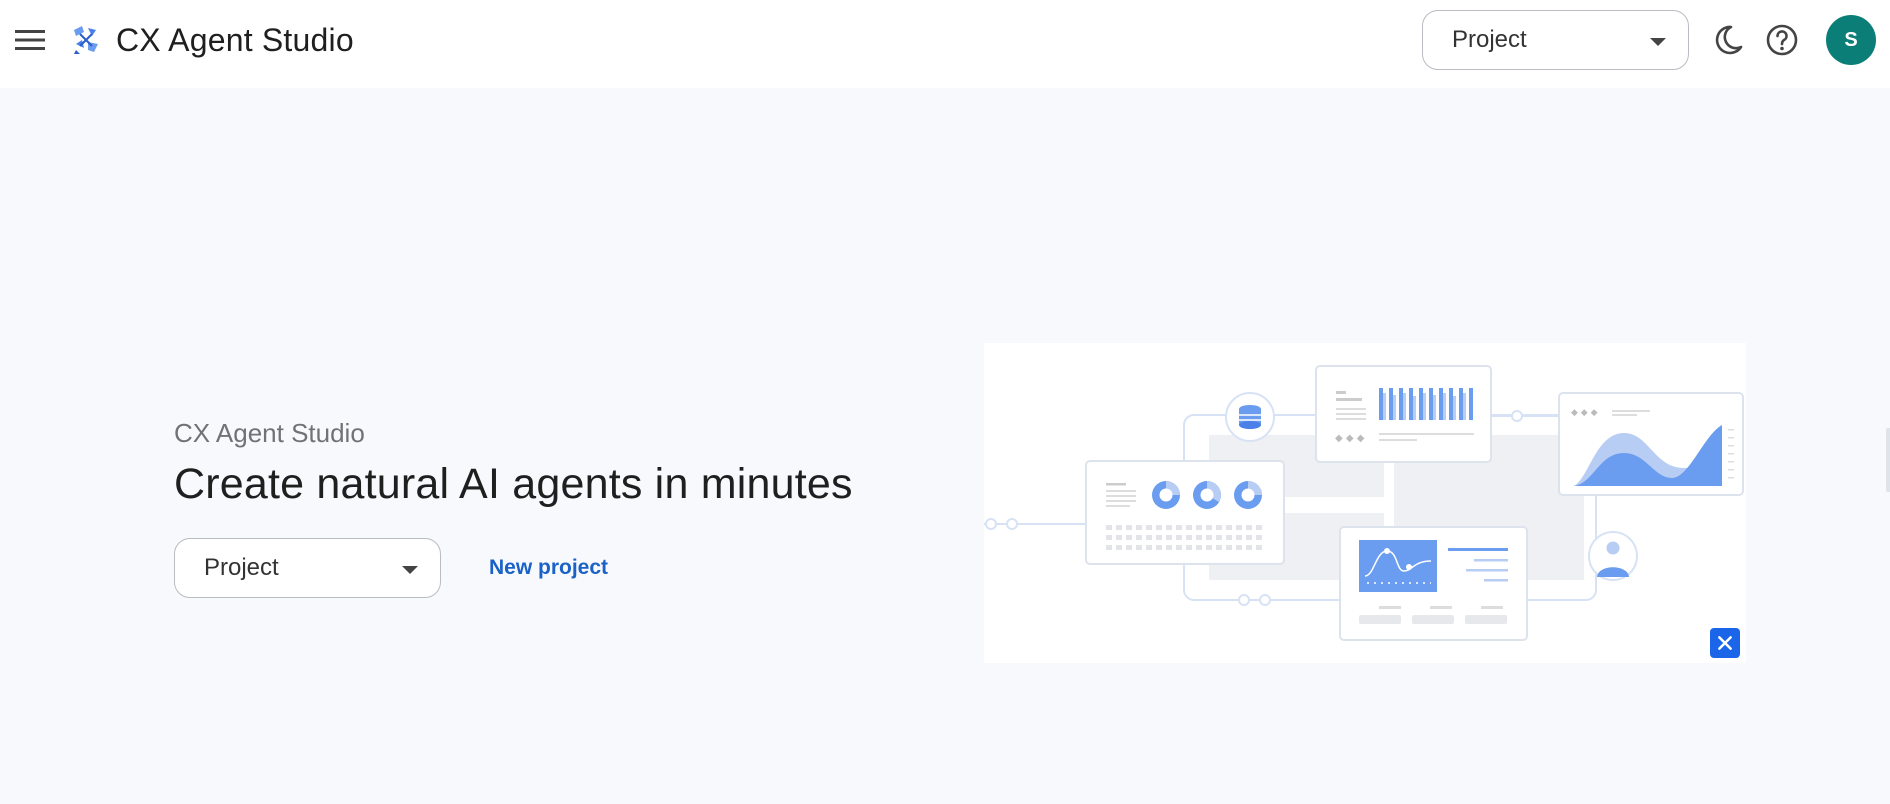  Describe the element at coordinates (1555, 40) in the screenshot. I see `header-project-select: Project` at that location.